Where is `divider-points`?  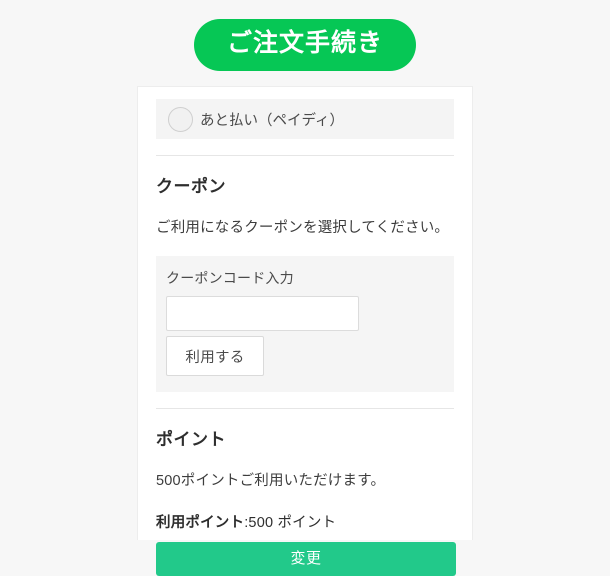 divider-points is located at coordinates (305, 408).